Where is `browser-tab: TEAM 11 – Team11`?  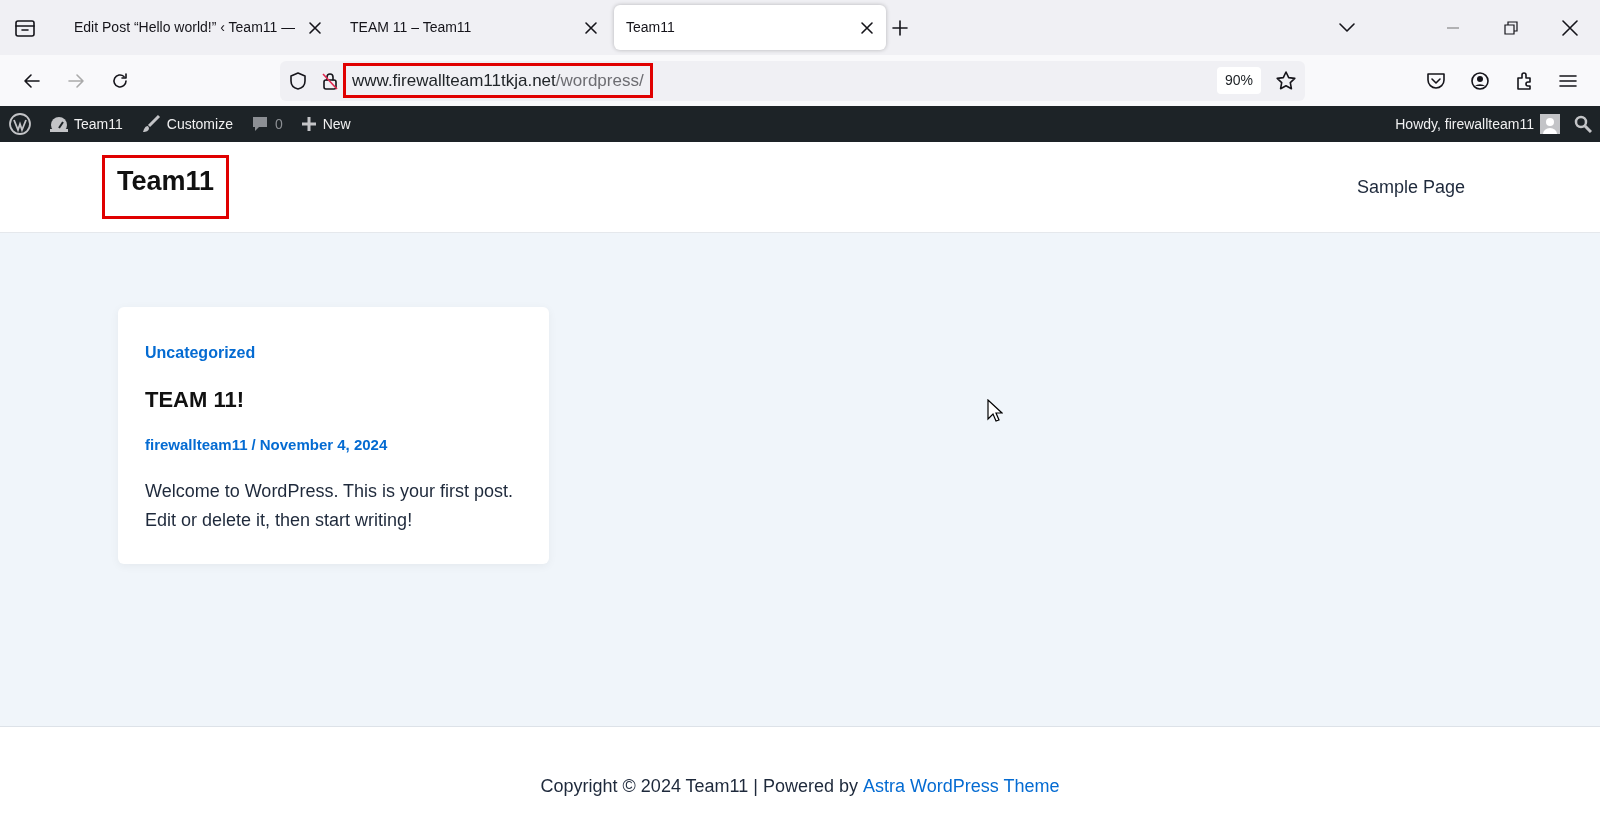 browser-tab: TEAM 11 – Team11 is located at coordinates (474, 27).